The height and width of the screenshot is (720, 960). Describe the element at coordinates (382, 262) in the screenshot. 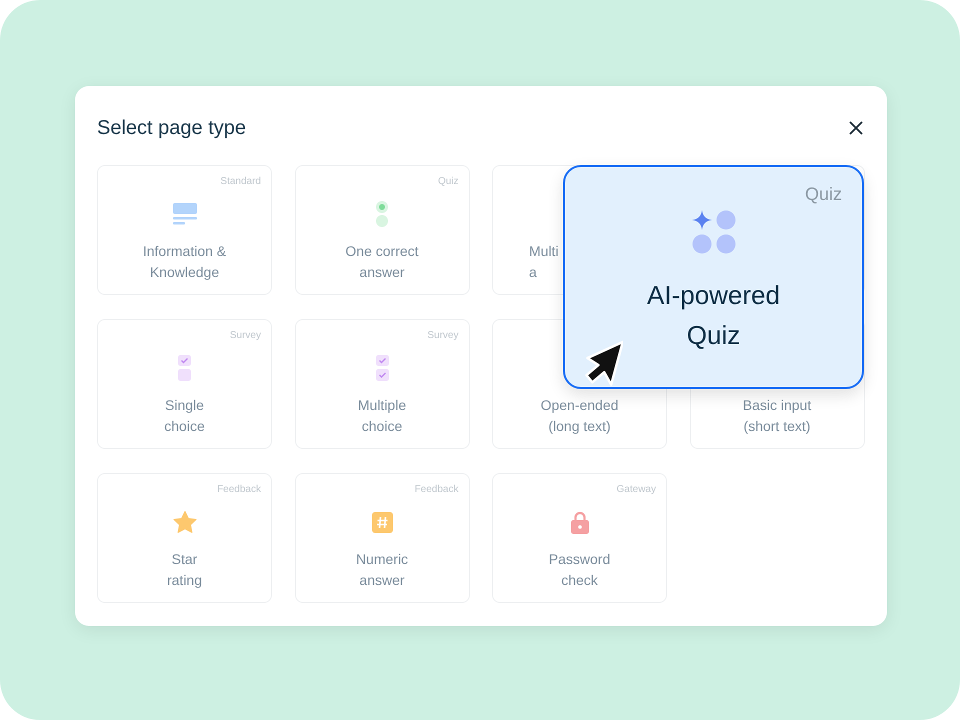

I see `card-label: One correct answer` at that location.